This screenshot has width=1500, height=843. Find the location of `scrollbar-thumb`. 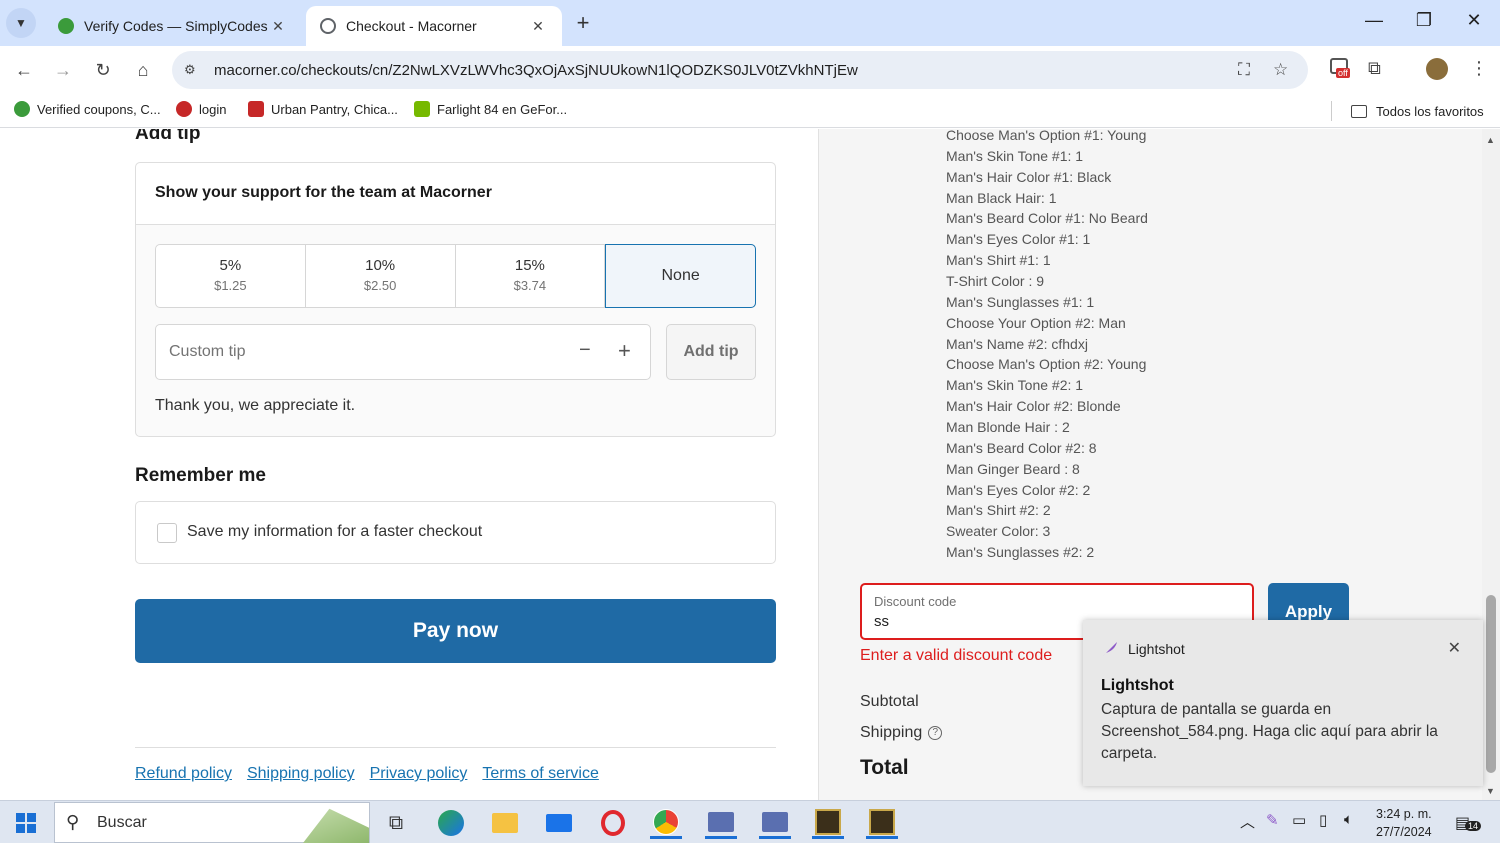

scrollbar-thumb is located at coordinates (1491, 684).